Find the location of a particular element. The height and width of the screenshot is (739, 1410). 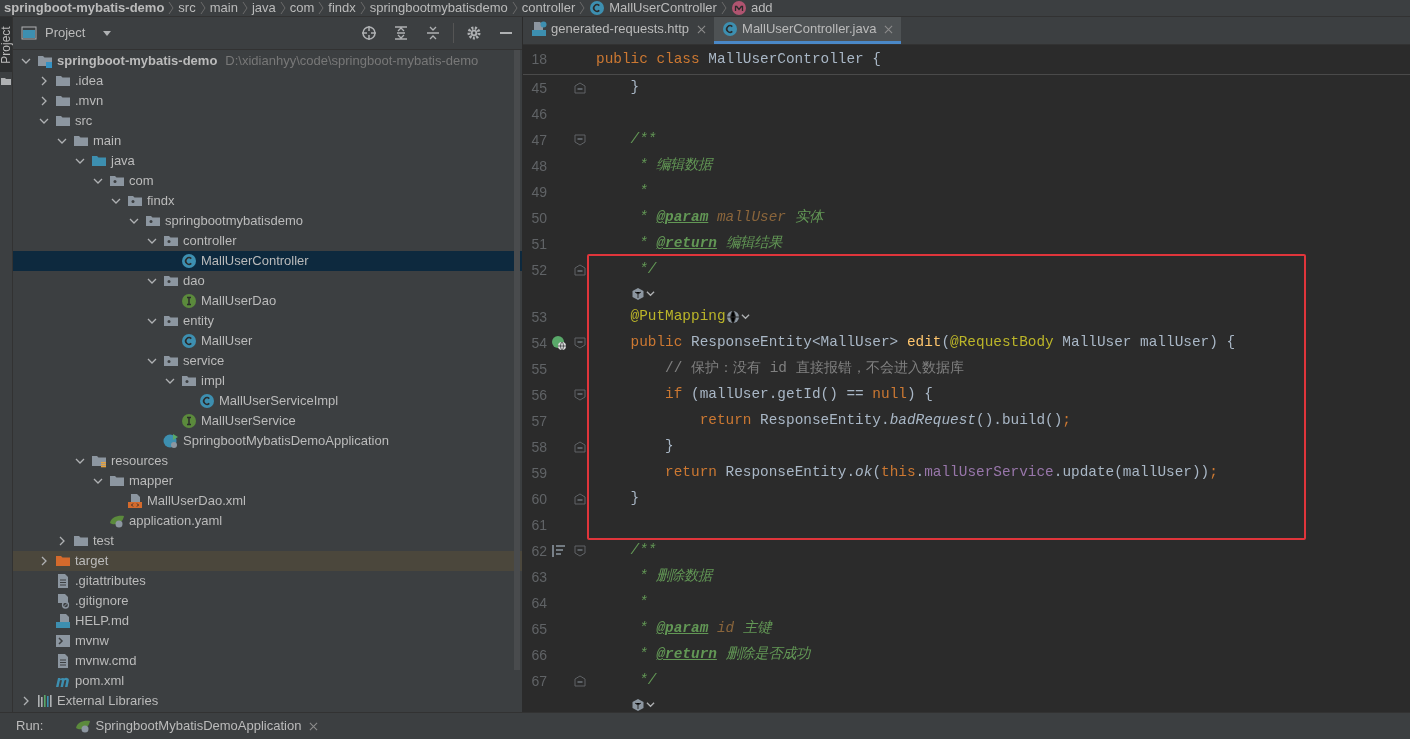

tree-item: SpringbootMybatisDemoApplication is located at coordinates (267, 441).